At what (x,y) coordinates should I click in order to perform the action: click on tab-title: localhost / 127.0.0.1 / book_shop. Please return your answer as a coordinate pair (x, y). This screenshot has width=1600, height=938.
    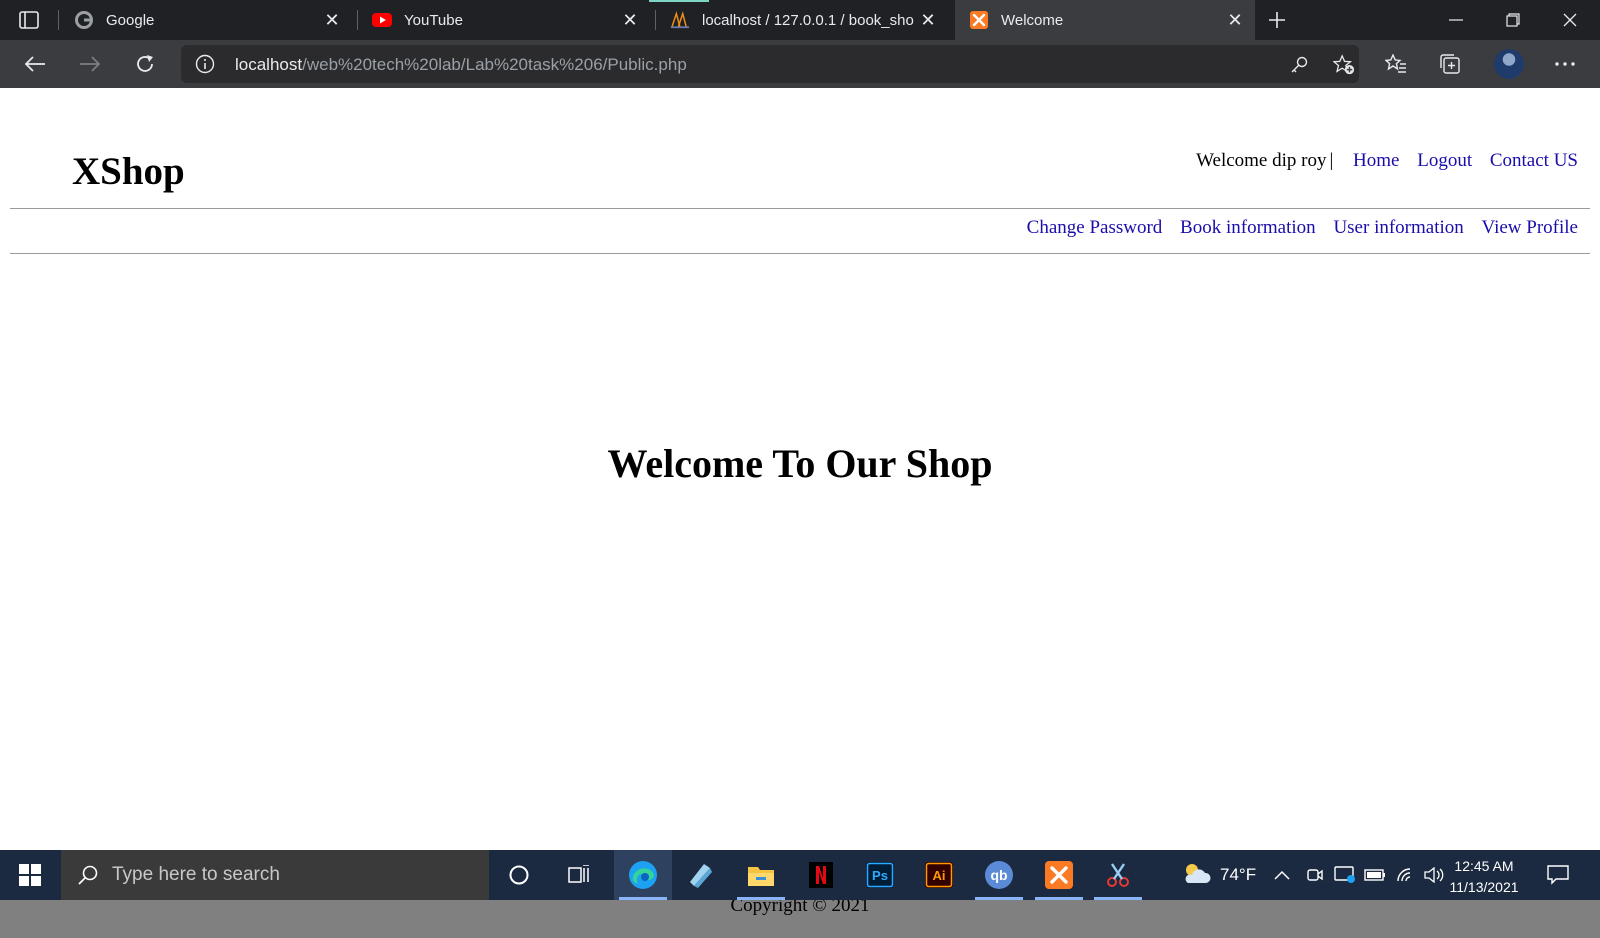
    Looking at the image, I should click on (808, 20).